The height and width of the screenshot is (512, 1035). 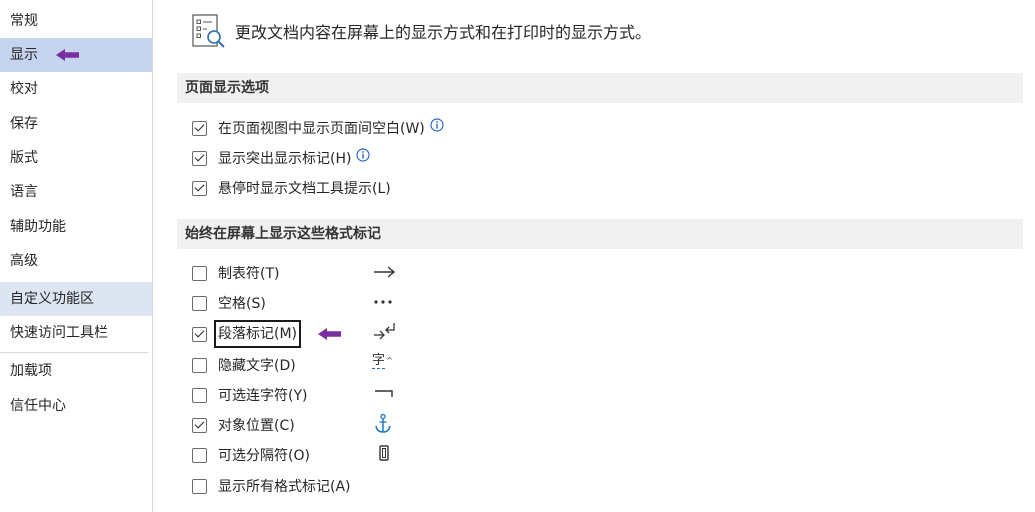 I want to click on sidebar-item-language: 语言, so click(x=76, y=192).